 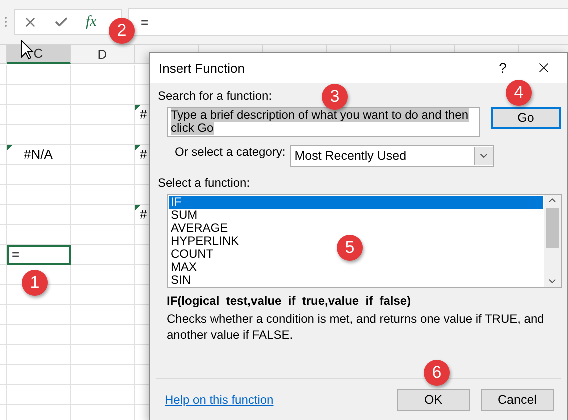 I want to click on dialog-title: Insert Function, so click(x=202, y=68).